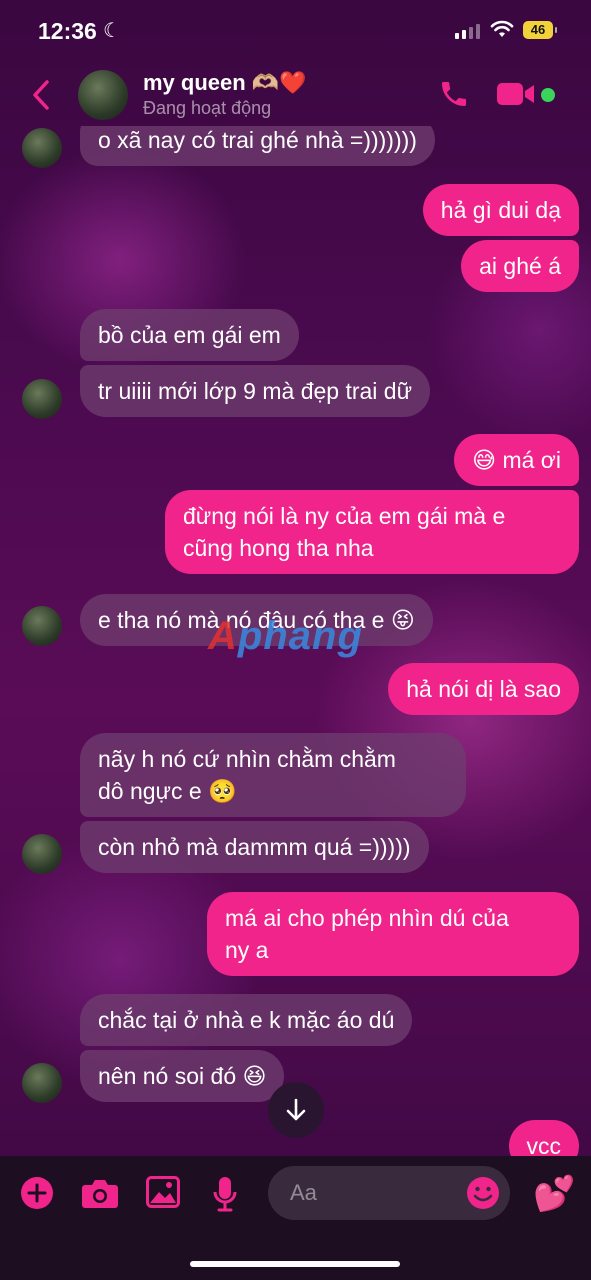 The image size is (591, 1280). I want to click on video-call-icon, so click(516, 94).